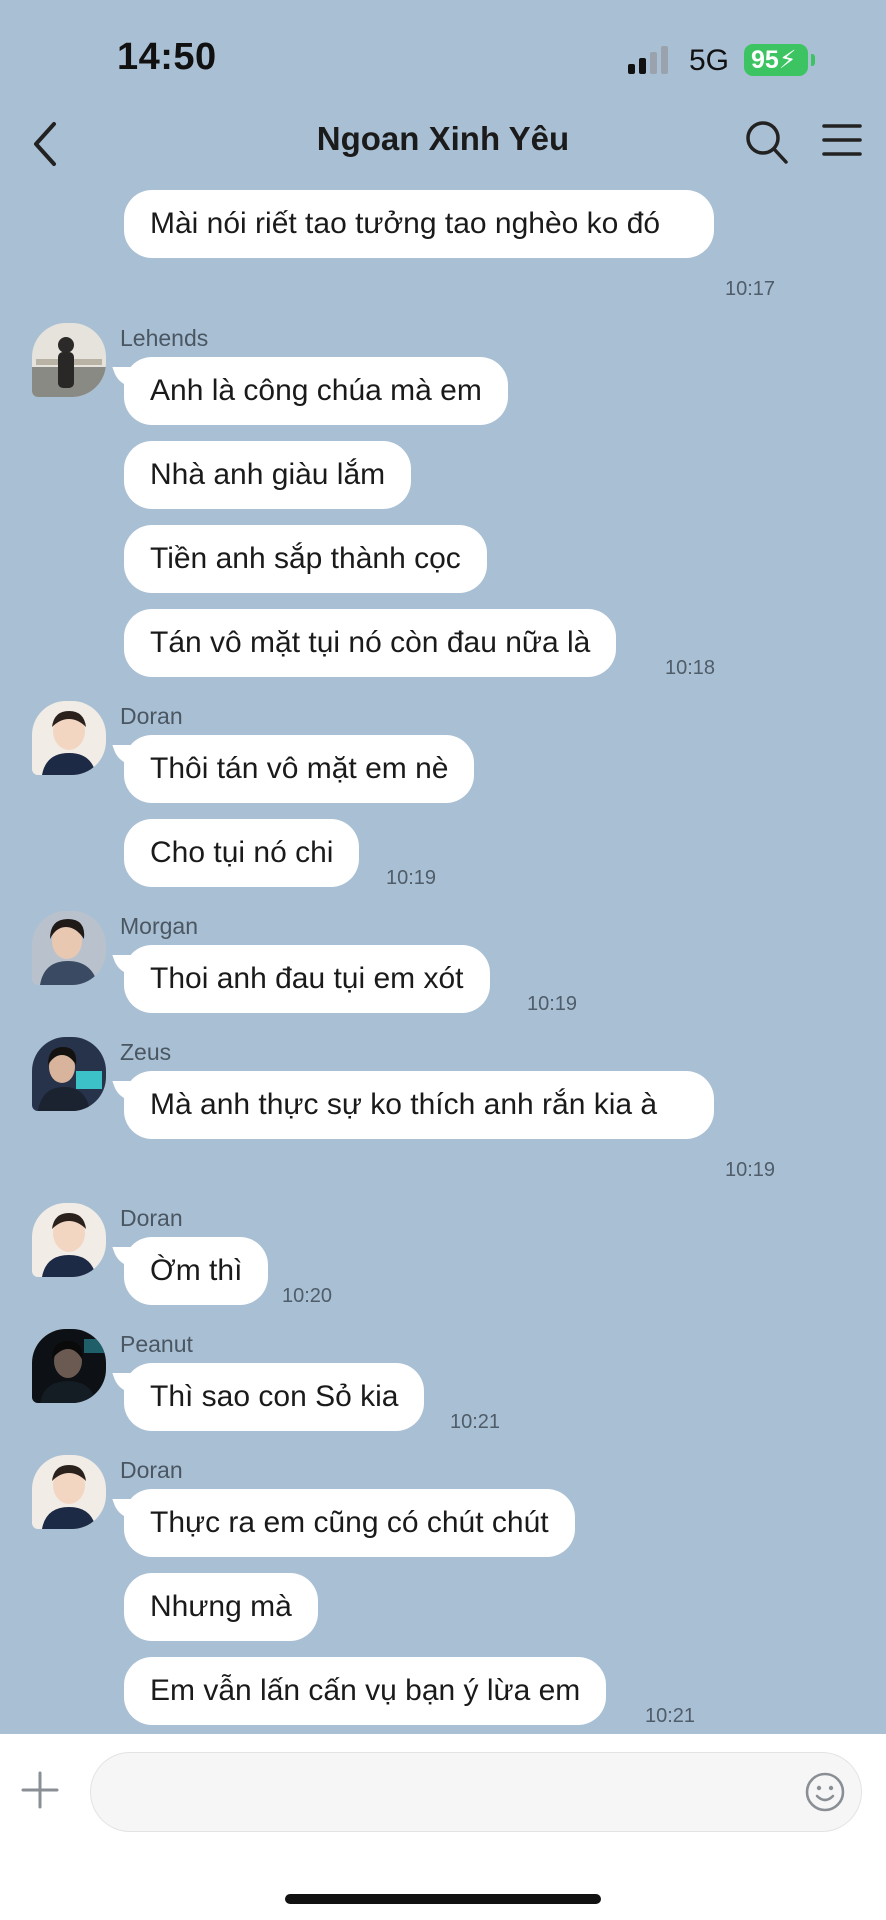  Describe the element at coordinates (221, 1607) in the screenshot. I see `message-bubble: Nhưng mà` at that location.